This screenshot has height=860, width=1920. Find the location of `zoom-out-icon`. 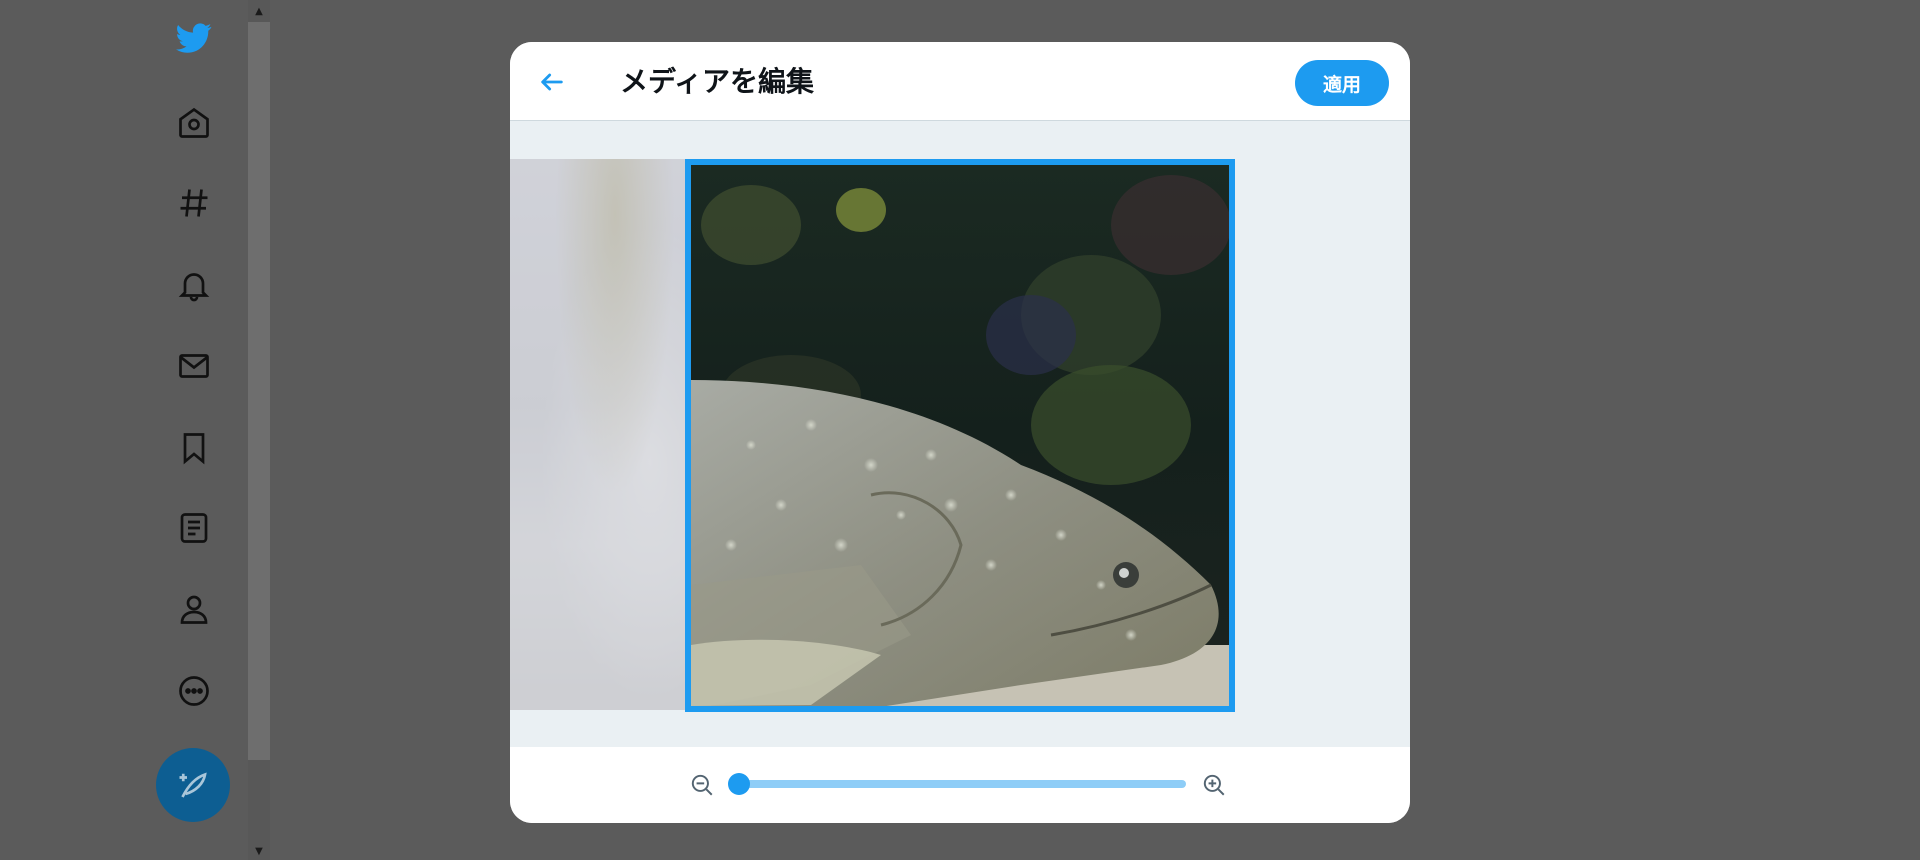

zoom-out-icon is located at coordinates (702, 785).